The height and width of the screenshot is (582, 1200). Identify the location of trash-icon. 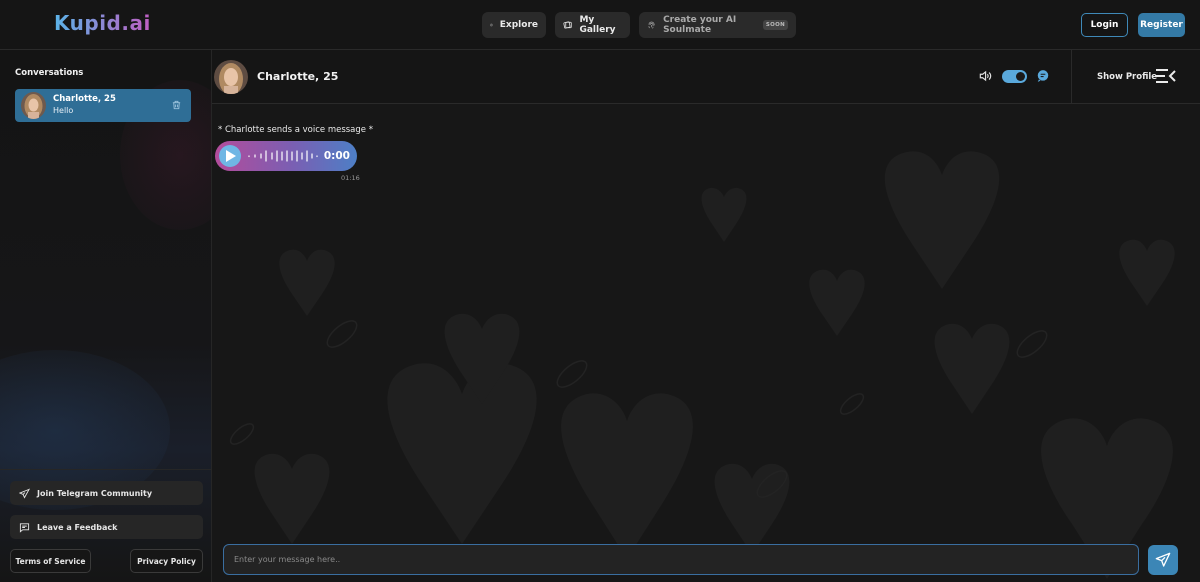
(176, 105).